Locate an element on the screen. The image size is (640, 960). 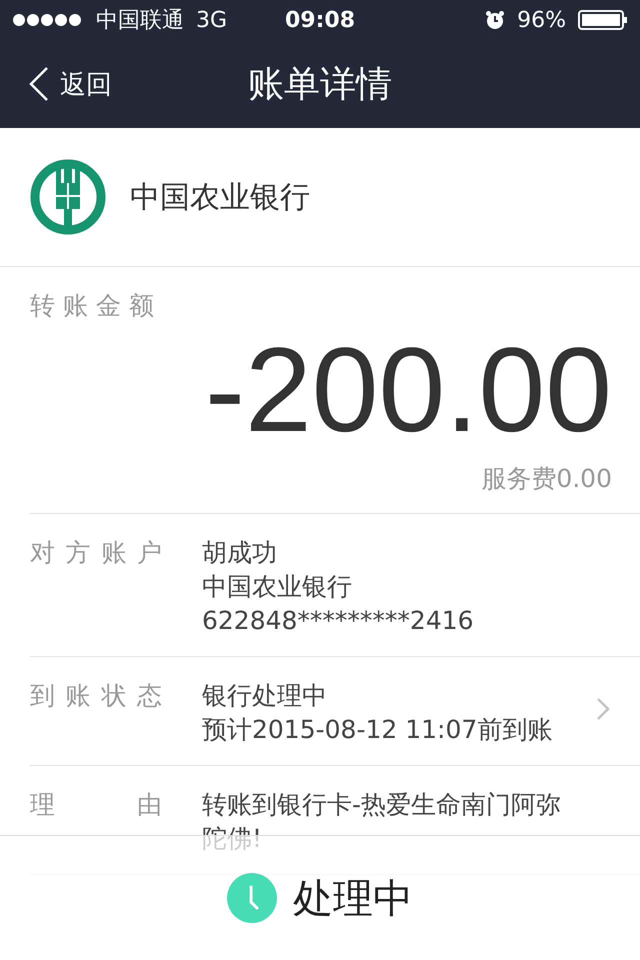
field-value: 预计2015-08-12 11:07前到账 is located at coordinates (377, 730).